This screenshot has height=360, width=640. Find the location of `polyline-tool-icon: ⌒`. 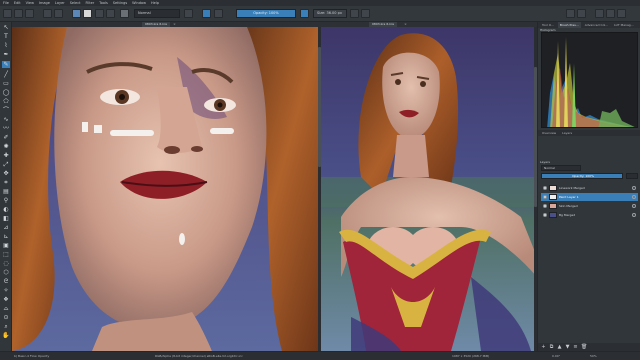

polyline-tool-icon: ⌒ is located at coordinates (6, 110).